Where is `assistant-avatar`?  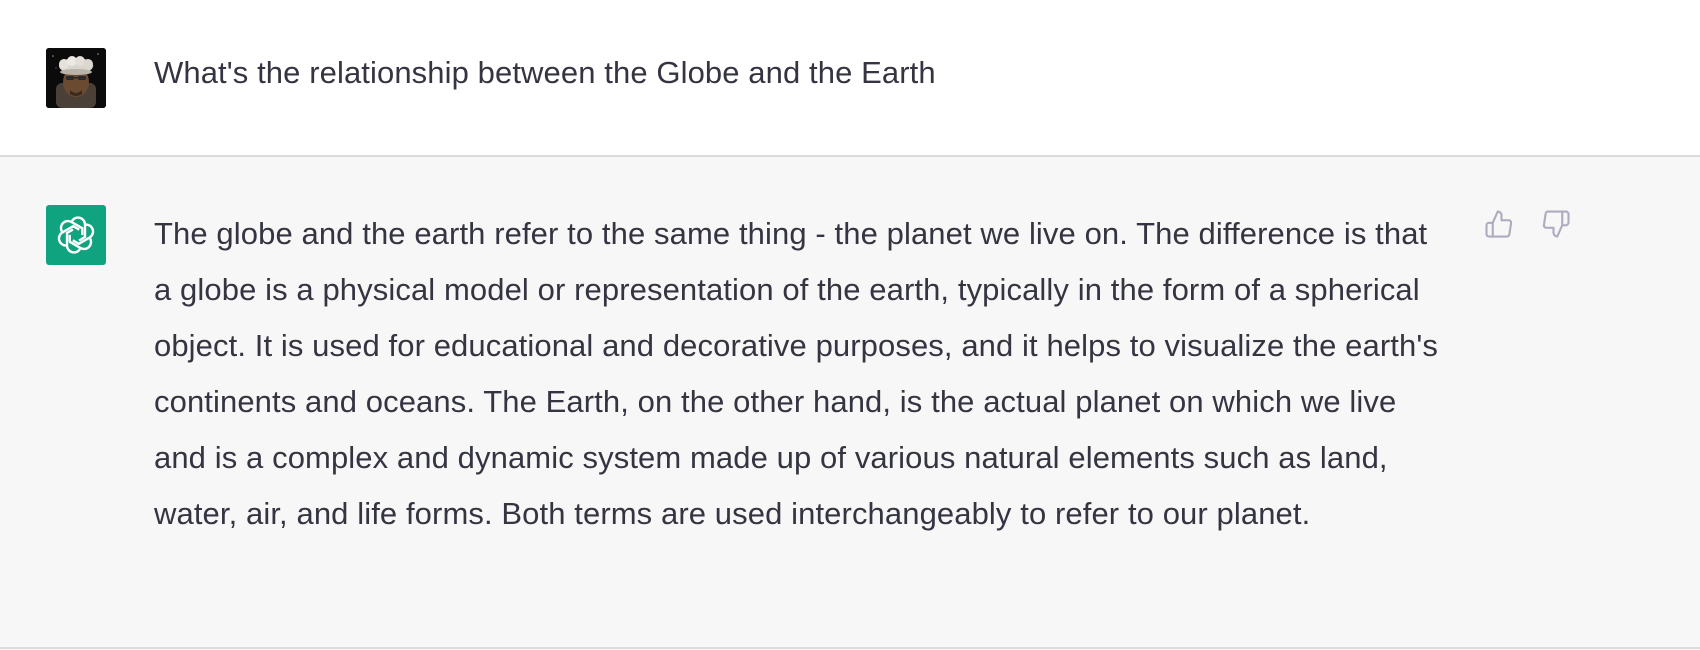 assistant-avatar is located at coordinates (76, 235).